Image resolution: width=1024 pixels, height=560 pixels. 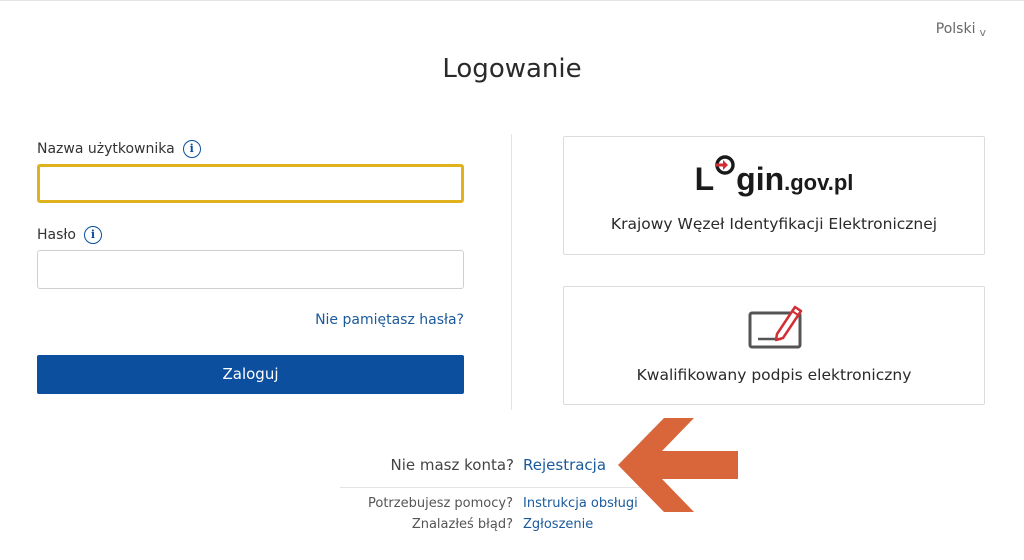 I want to click on language-selector: Polski v, so click(x=960, y=30).